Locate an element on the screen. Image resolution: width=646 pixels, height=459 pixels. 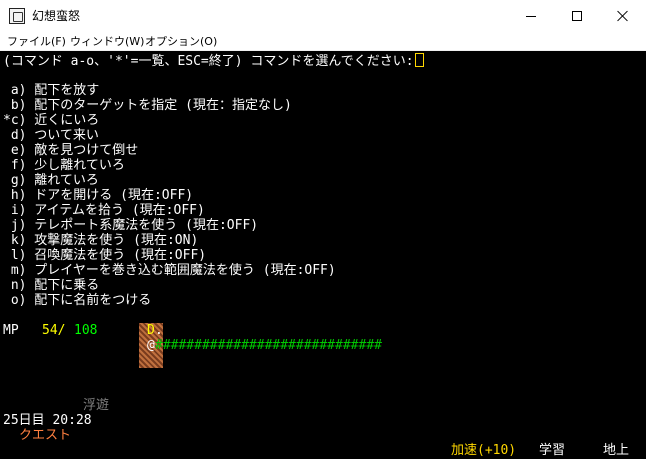
study-status: 学習 is located at coordinates (552, 450).